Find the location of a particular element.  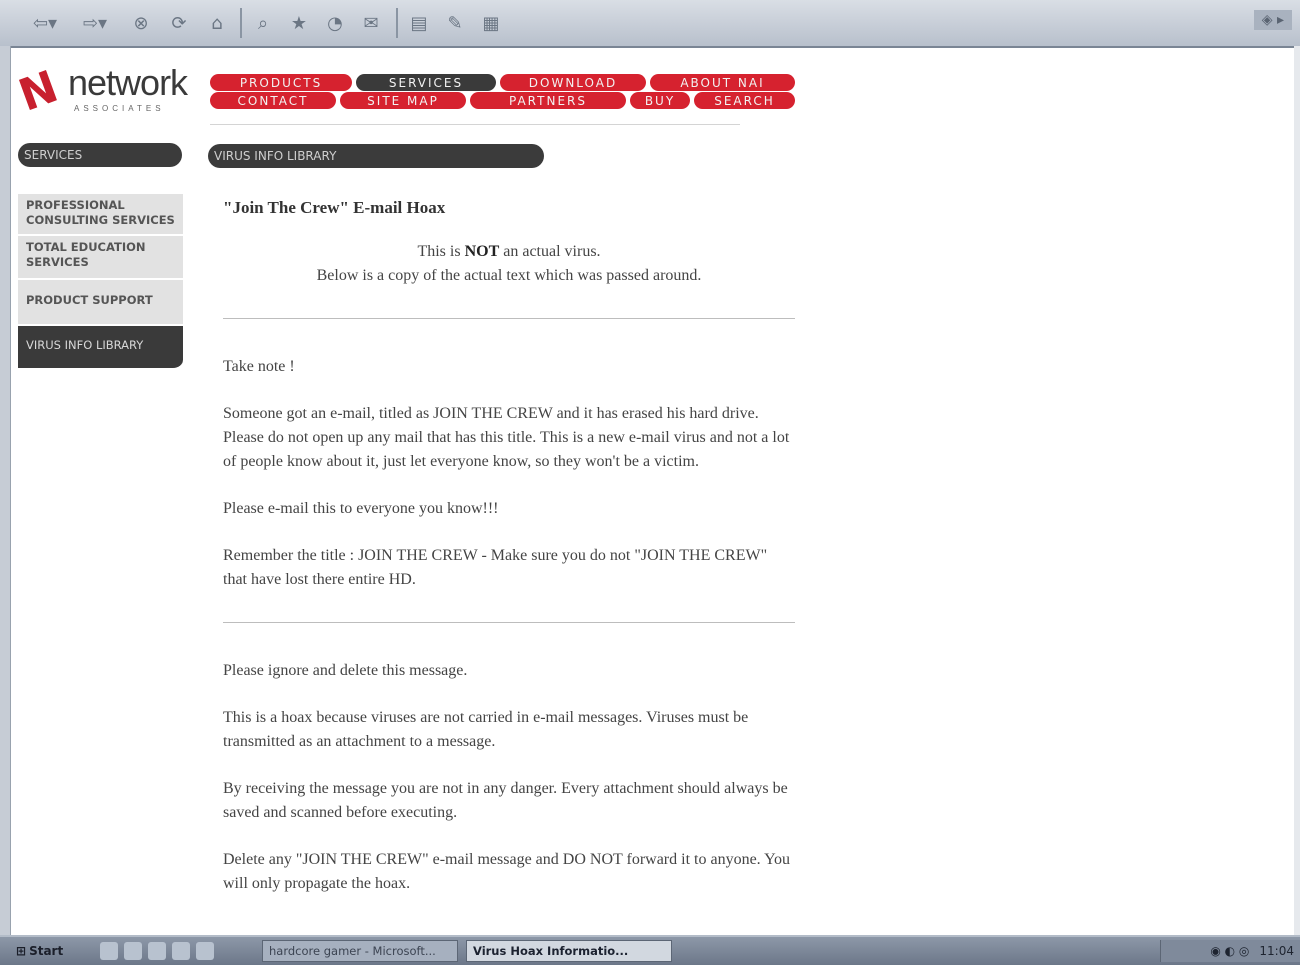

links-icon: ◈ ▸ is located at coordinates (1272, 20).